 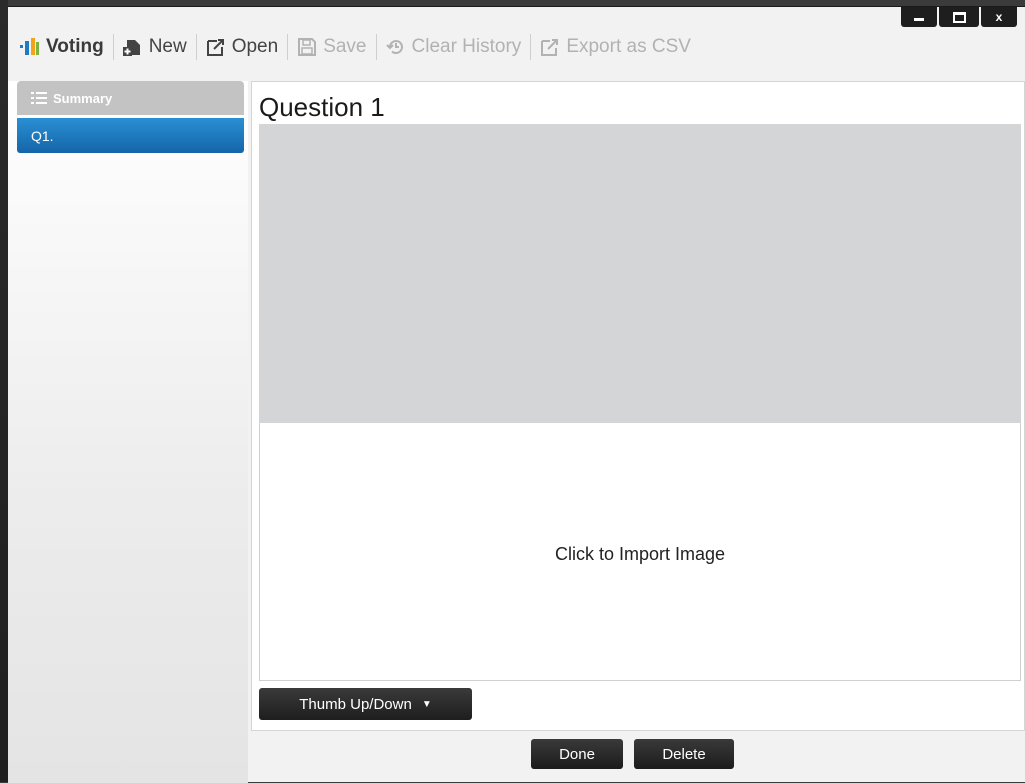 What do you see at coordinates (394, 47) in the screenshot?
I see `history-icon` at bounding box center [394, 47].